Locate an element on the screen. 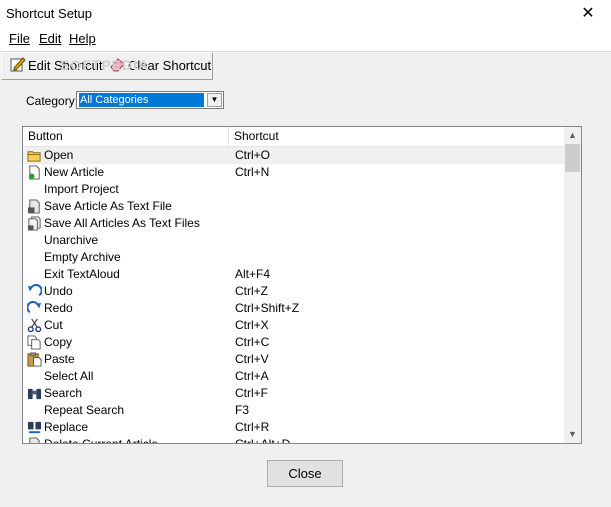 The image size is (611, 507). chevron-down-icon: ▼ is located at coordinates (214, 100).